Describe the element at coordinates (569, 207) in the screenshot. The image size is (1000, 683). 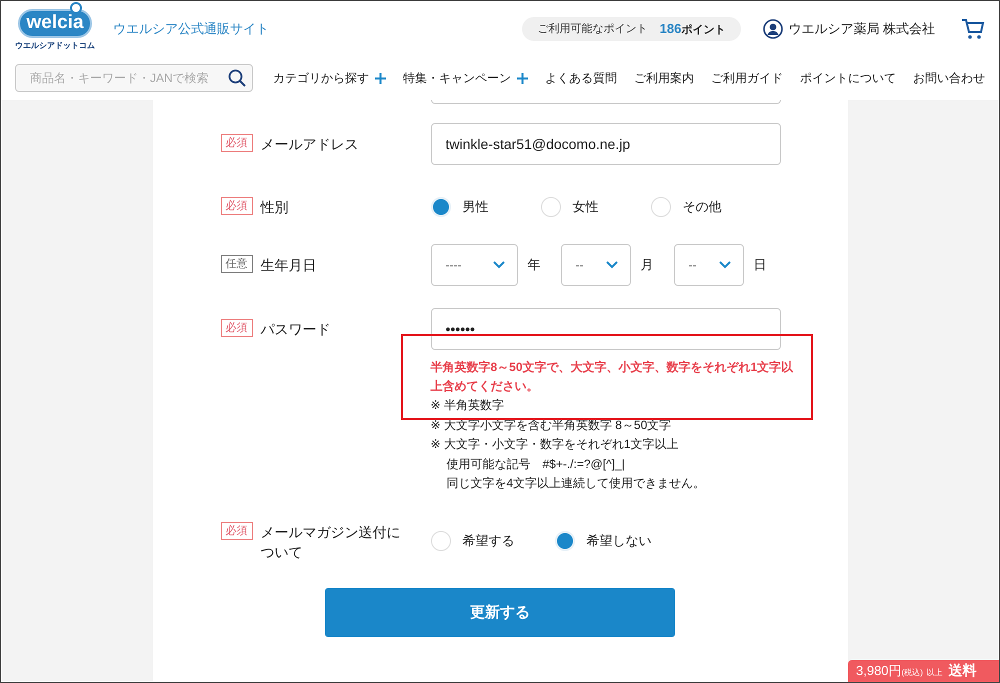
I see `radio-option: 女性` at that location.